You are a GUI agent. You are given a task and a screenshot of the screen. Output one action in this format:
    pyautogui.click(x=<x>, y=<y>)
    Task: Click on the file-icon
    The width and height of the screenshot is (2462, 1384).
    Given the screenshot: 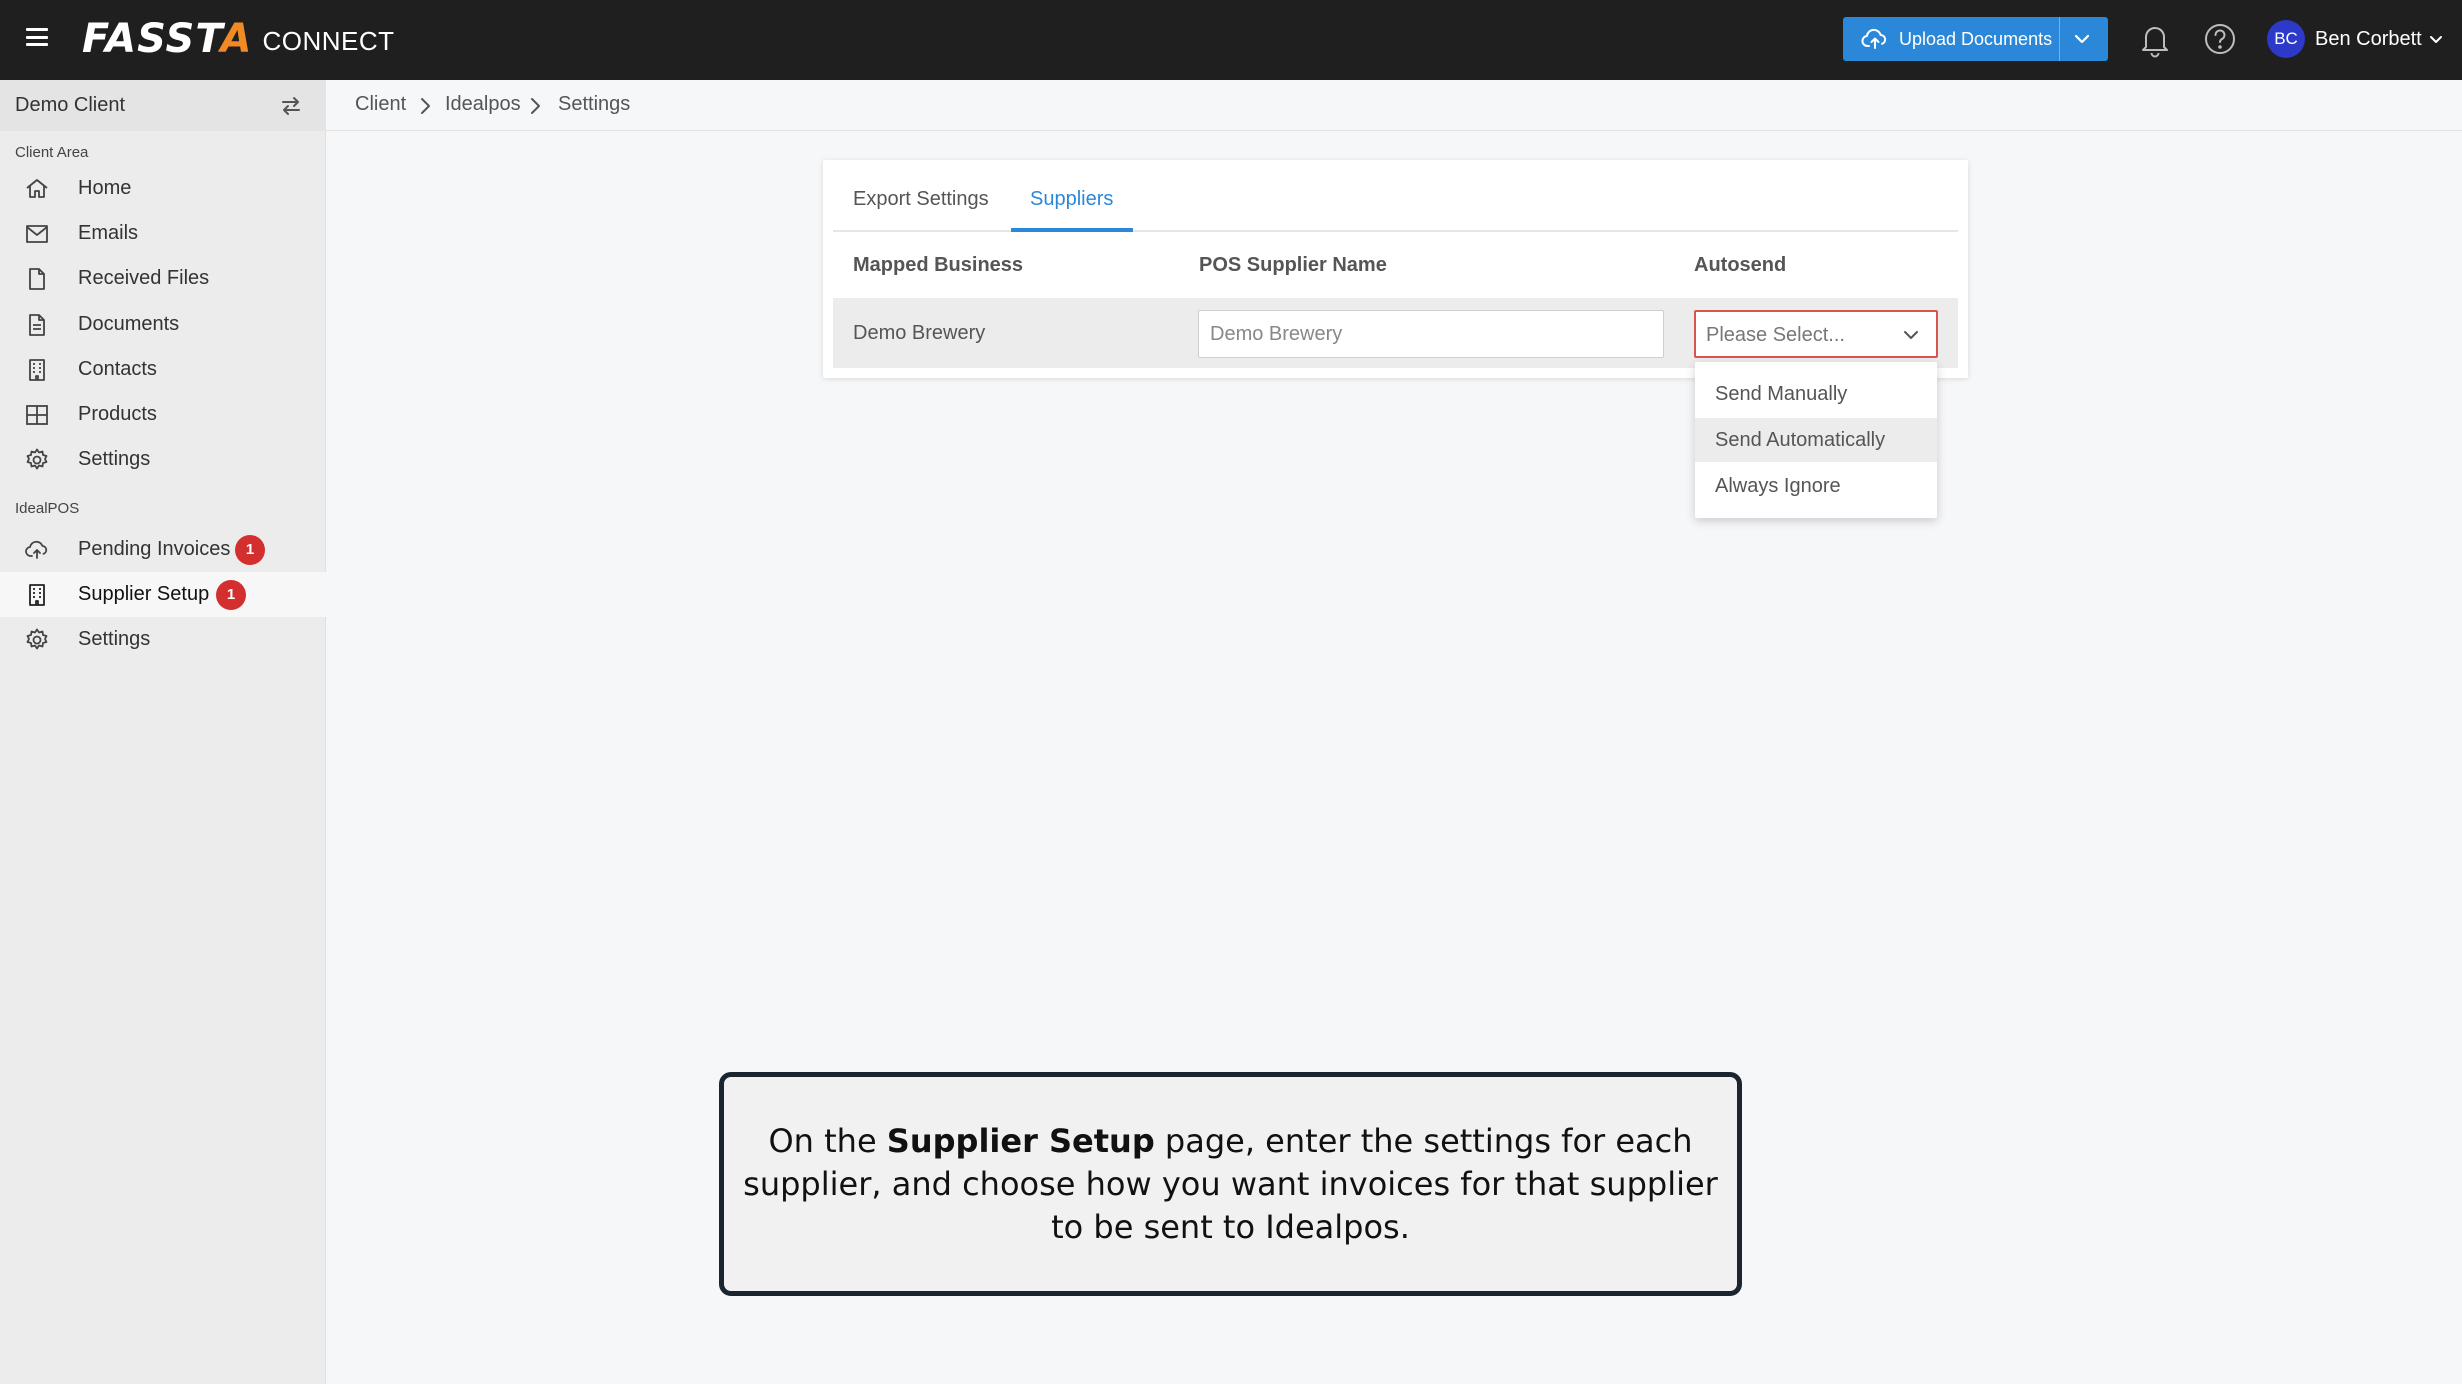 What is the action you would take?
    pyautogui.click(x=37, y=278)
    